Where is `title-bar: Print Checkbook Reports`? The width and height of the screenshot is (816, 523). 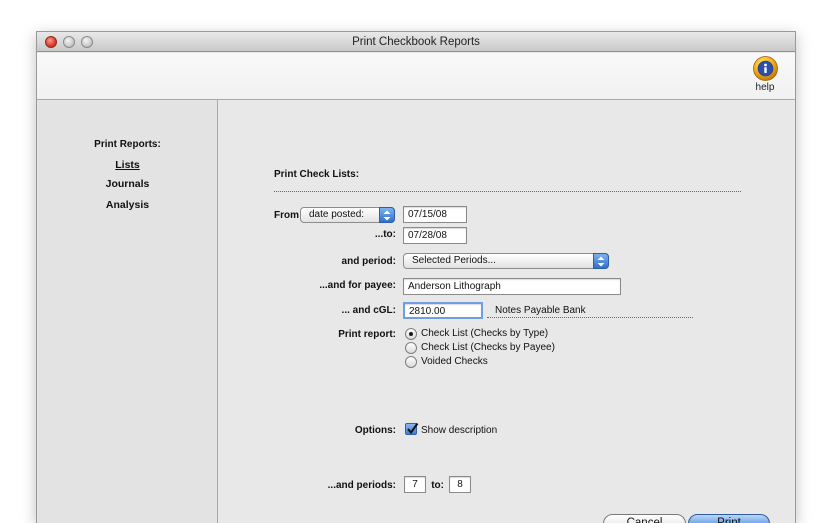 title-bar: Print Checkbook Reports is located at coordinates (416, 42).